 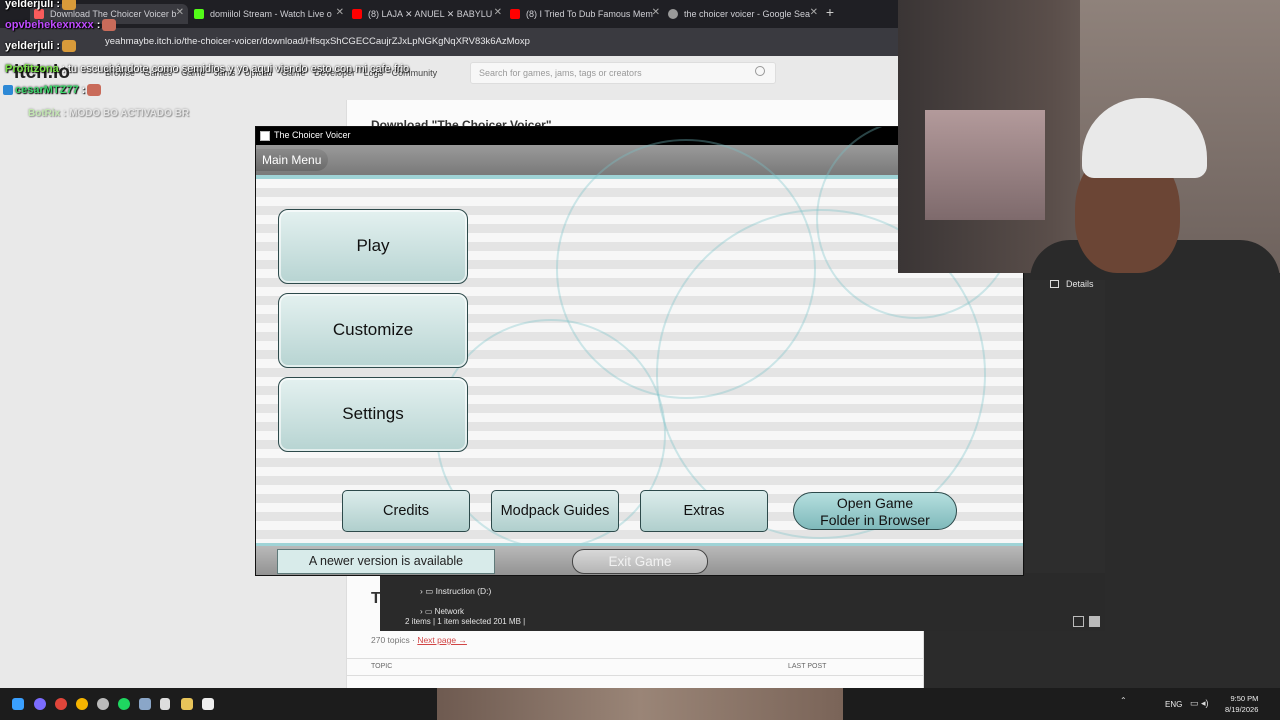 What do you see at coordinates (312, 135) in the screenshot?
I see `game-window-title: The Choicer Voicer` at bounding box center [312, 135].